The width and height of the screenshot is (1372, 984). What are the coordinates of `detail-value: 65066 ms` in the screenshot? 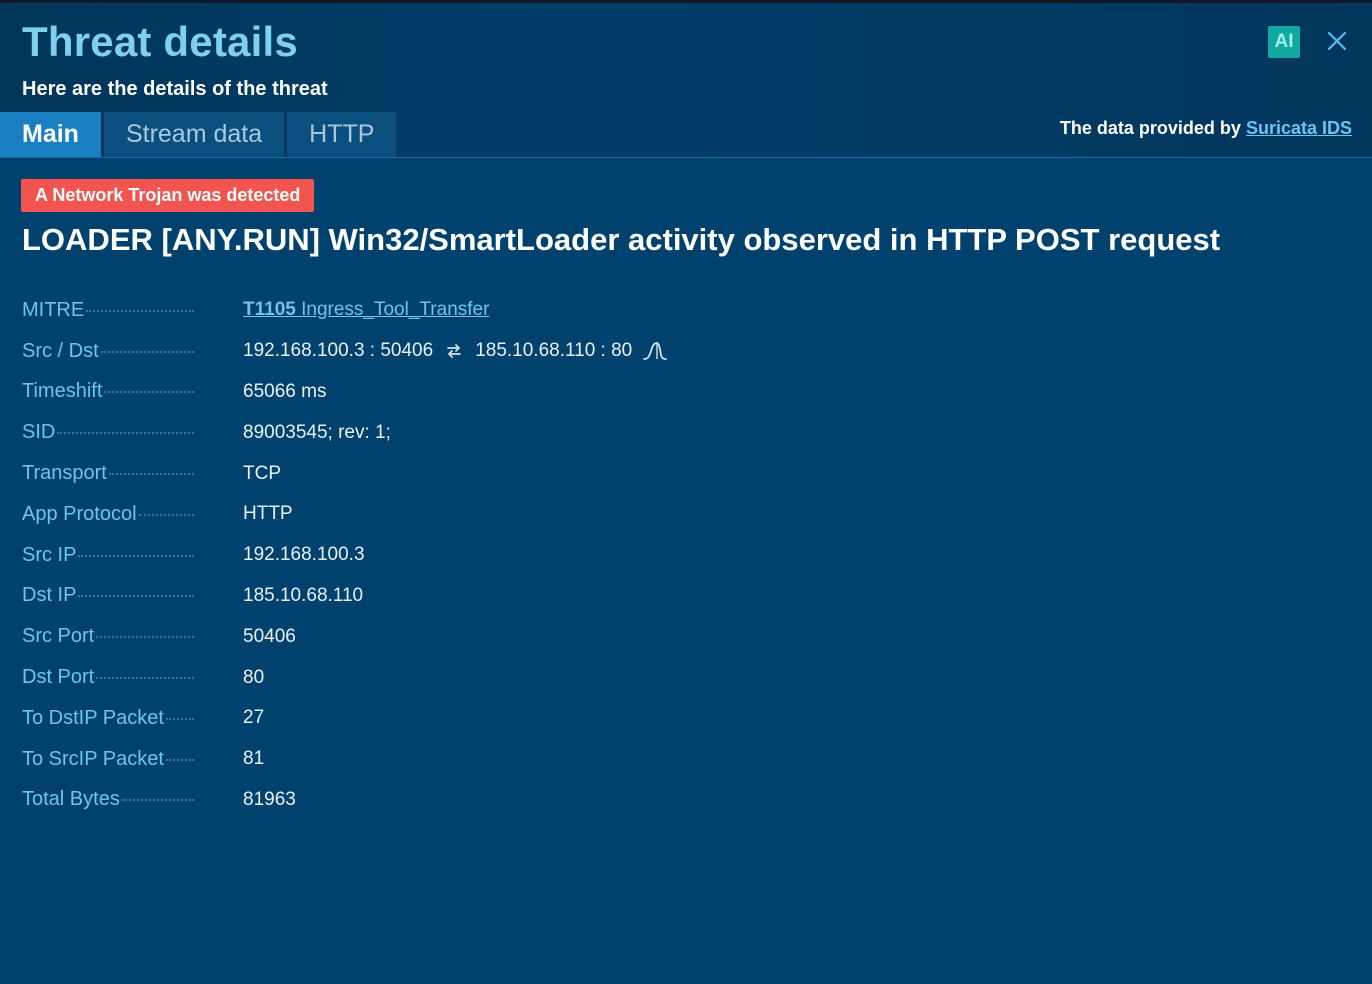 It's located at (285, 391).